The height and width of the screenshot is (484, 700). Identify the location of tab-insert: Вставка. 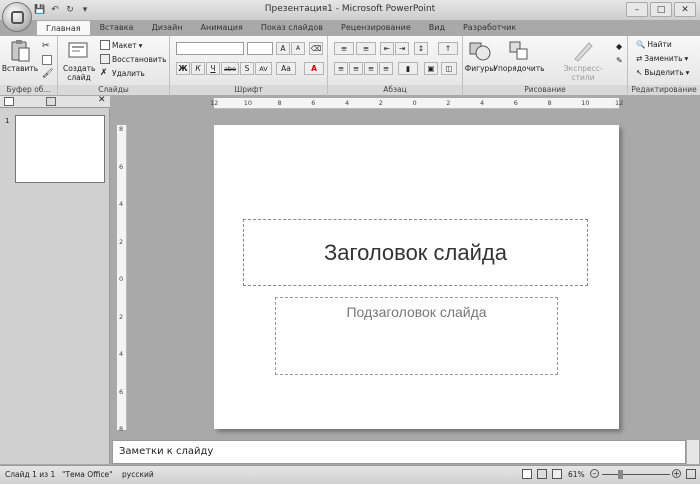
(117, 27).